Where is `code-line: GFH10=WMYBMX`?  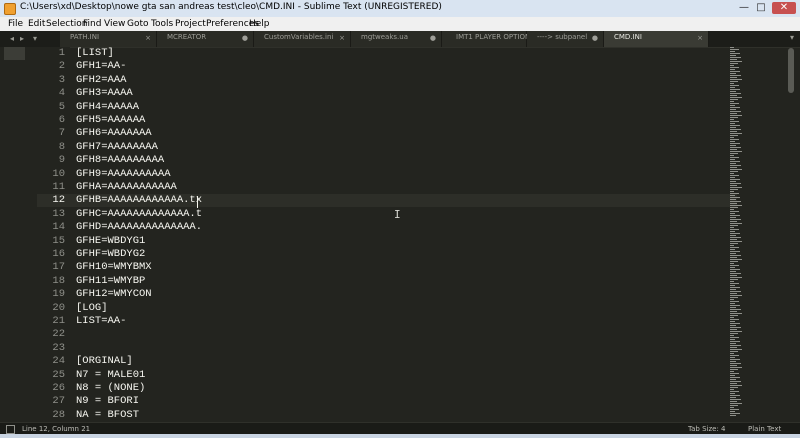 code-line: GFH10=WMYBMX is located at coordinates (114, 267).